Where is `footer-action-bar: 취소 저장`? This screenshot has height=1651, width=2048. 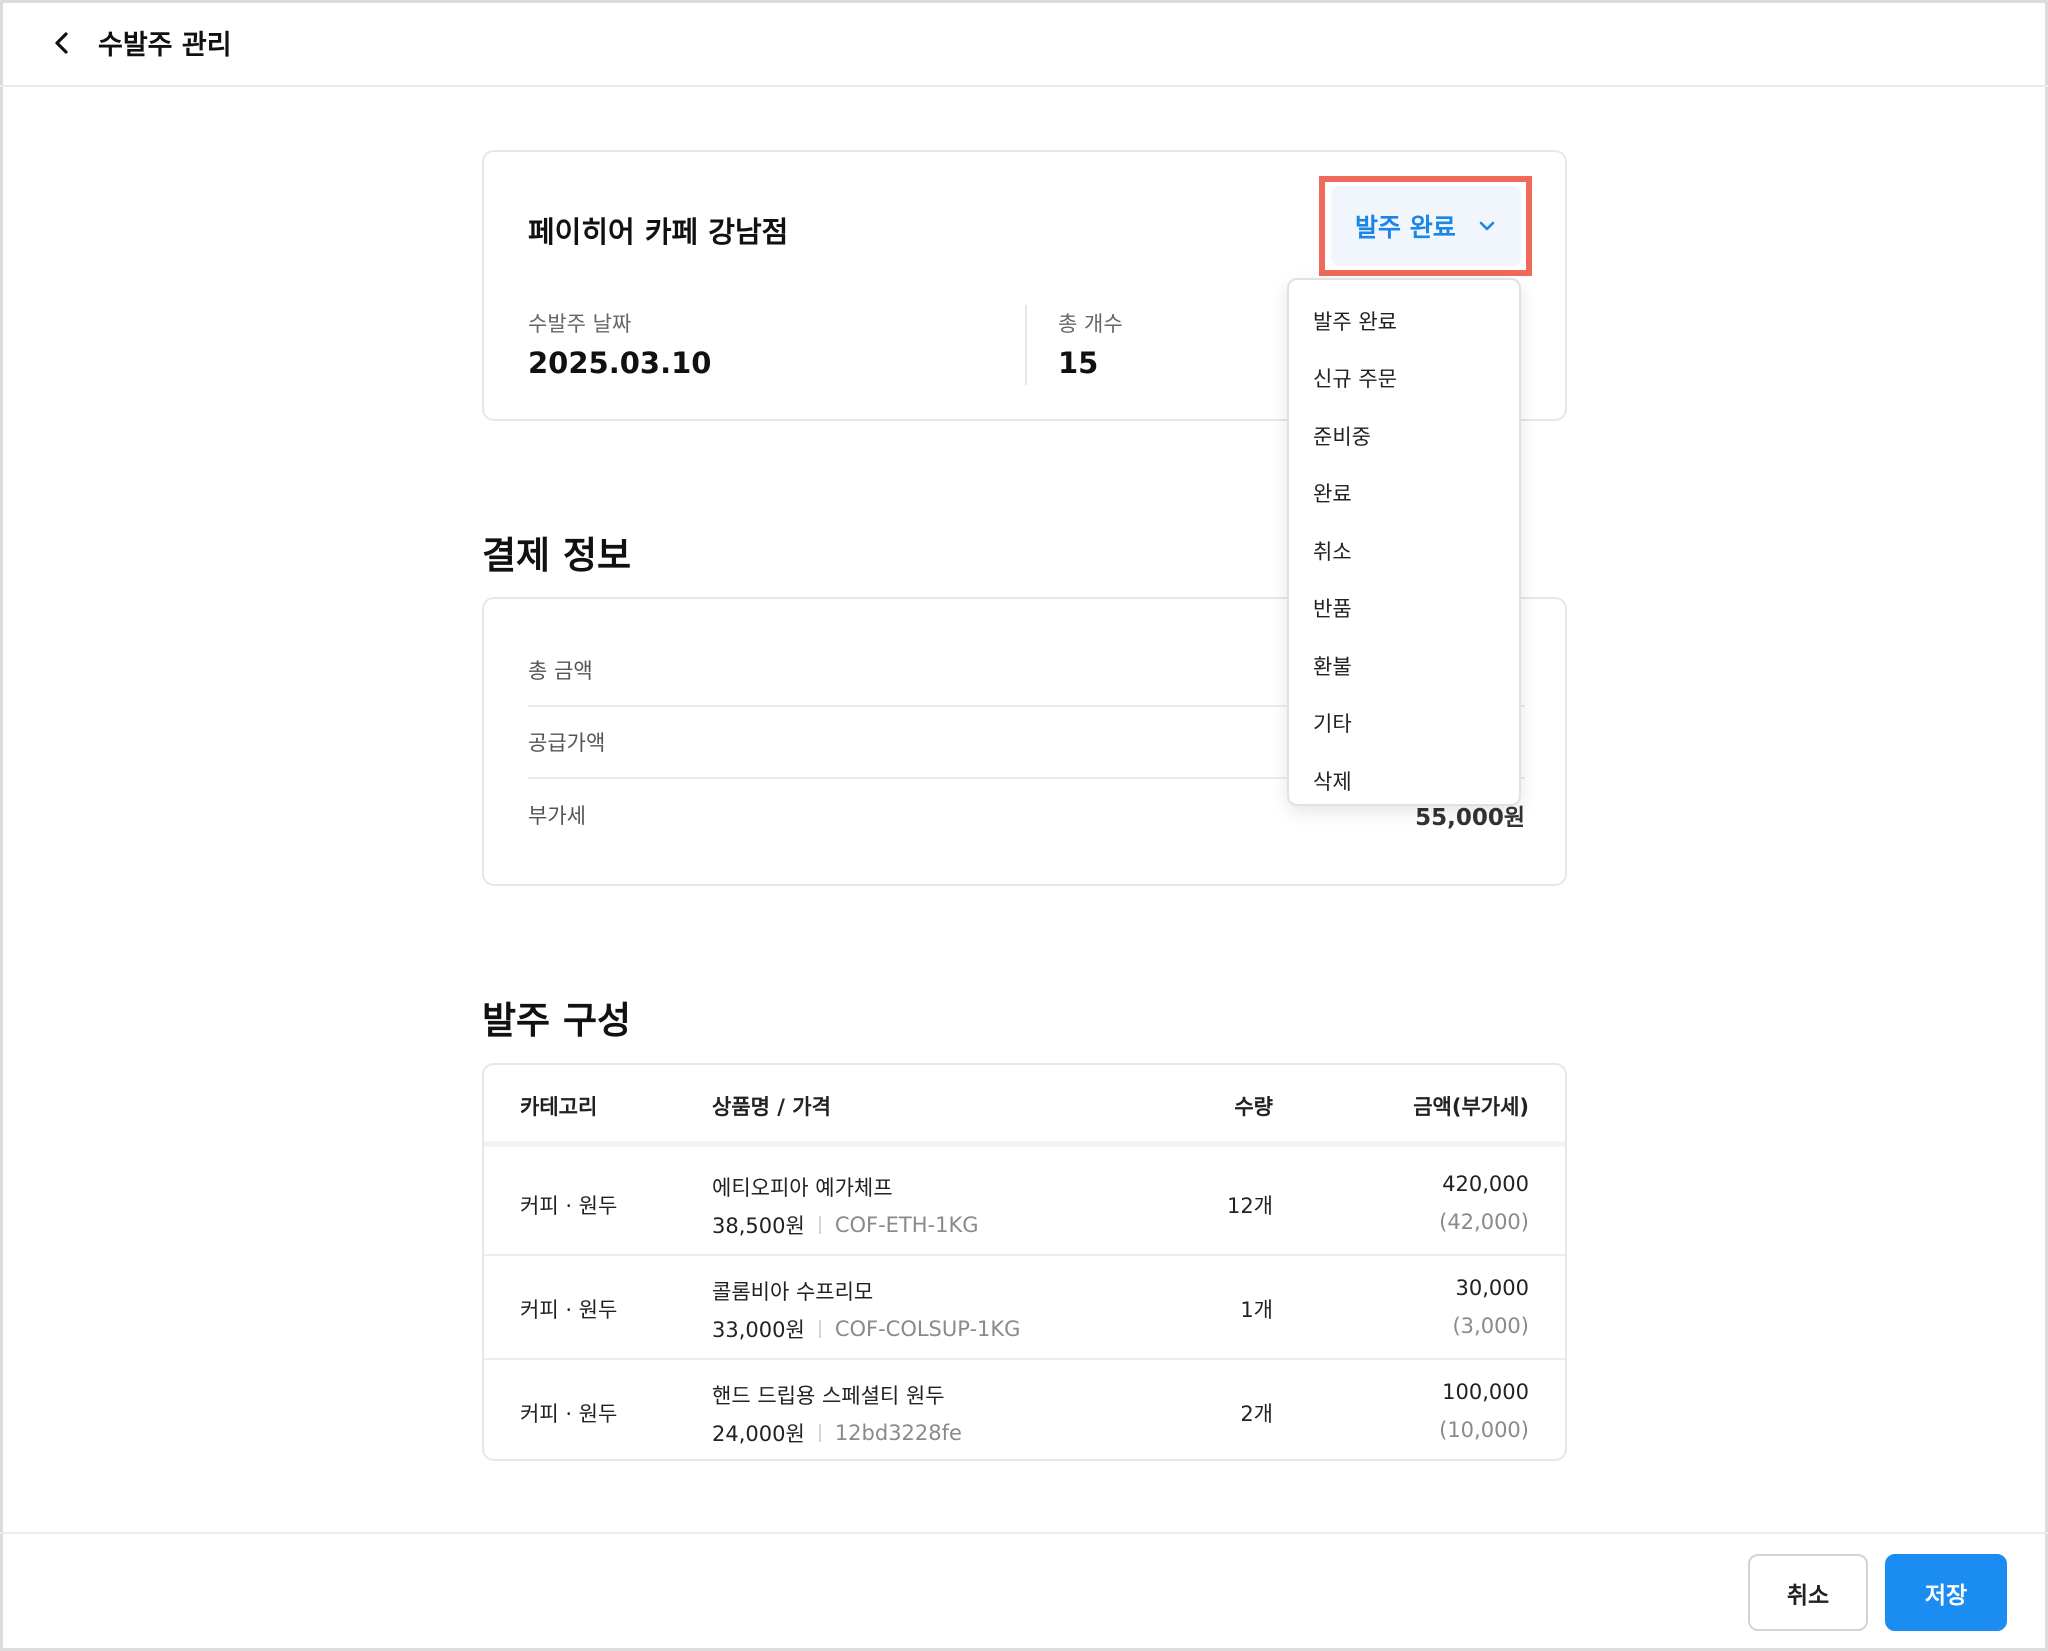
footer-action-bar: 취소 저장 is located at coordinates (1024, 1591).